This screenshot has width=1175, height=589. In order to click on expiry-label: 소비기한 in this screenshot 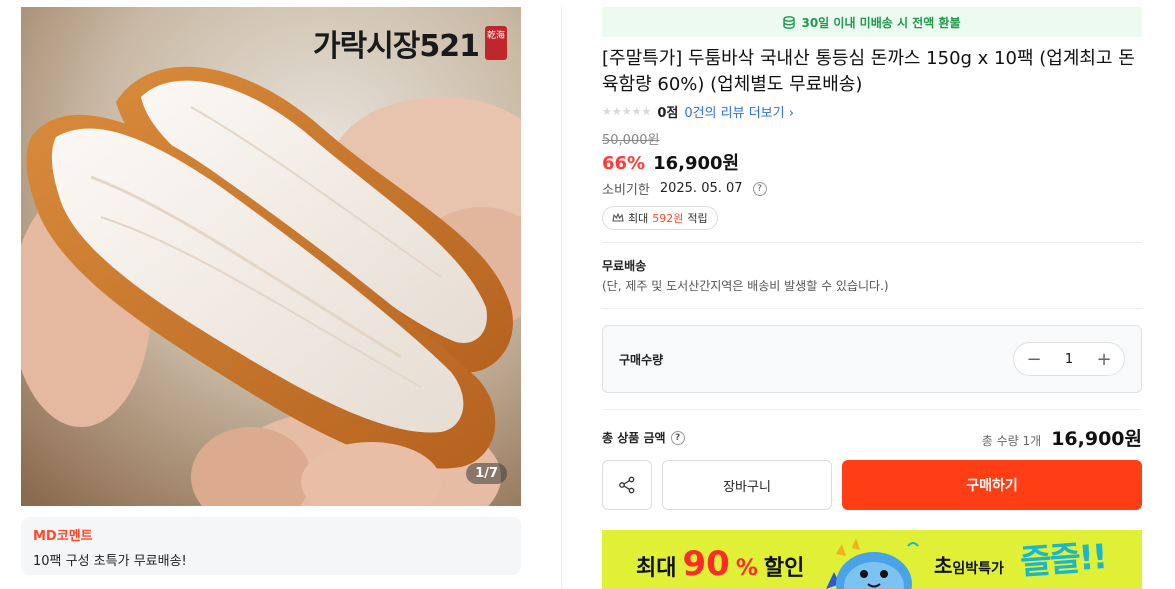, I will do `click(626, 190)`.